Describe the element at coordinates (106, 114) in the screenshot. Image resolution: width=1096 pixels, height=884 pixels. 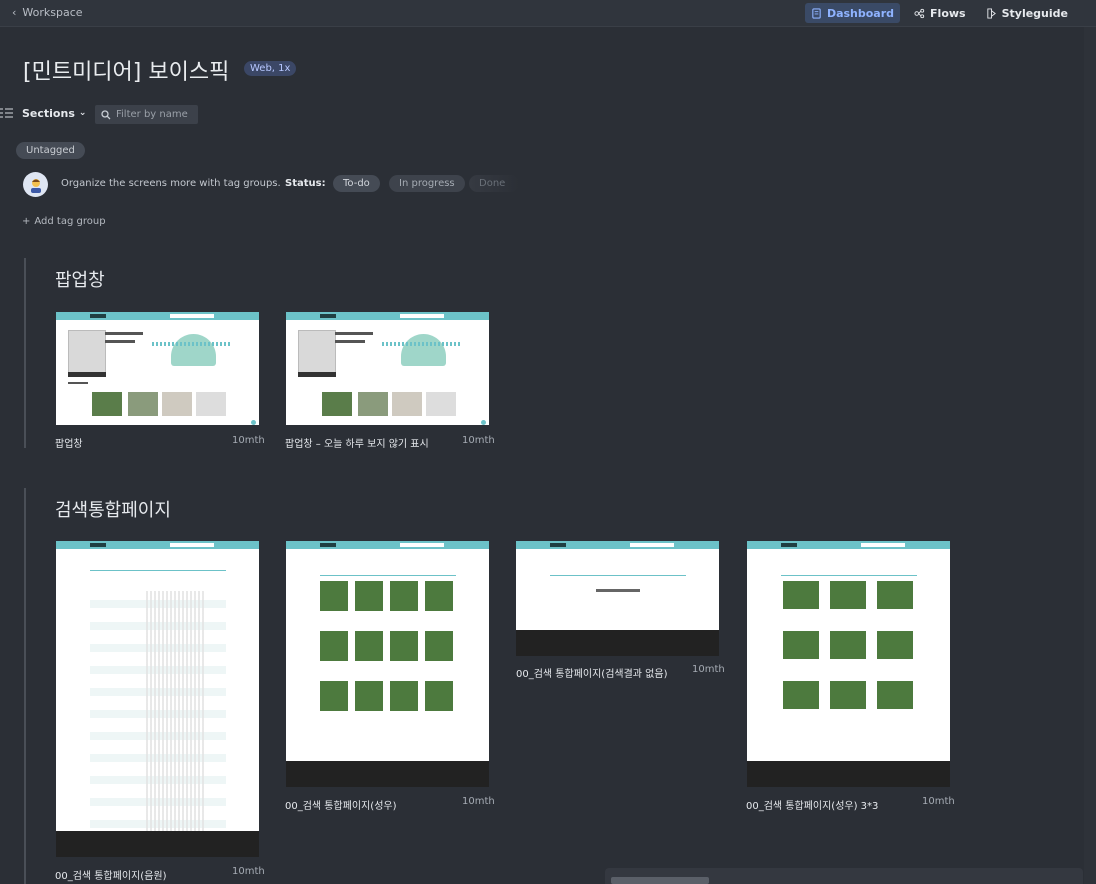
I see `search-icon` at that location.